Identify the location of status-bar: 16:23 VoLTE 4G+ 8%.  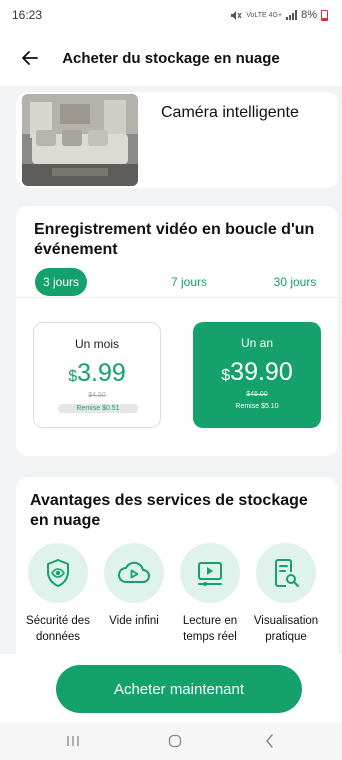
(171, 15).